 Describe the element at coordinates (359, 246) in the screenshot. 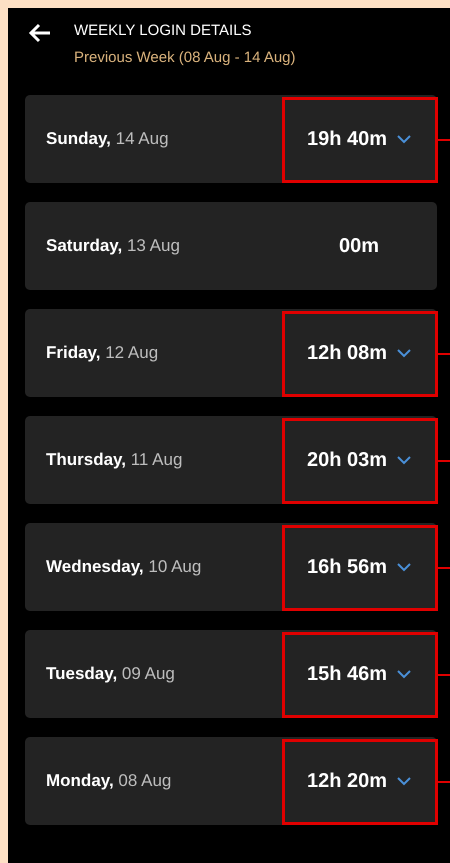

I see `login-duration: 00m` at that location.